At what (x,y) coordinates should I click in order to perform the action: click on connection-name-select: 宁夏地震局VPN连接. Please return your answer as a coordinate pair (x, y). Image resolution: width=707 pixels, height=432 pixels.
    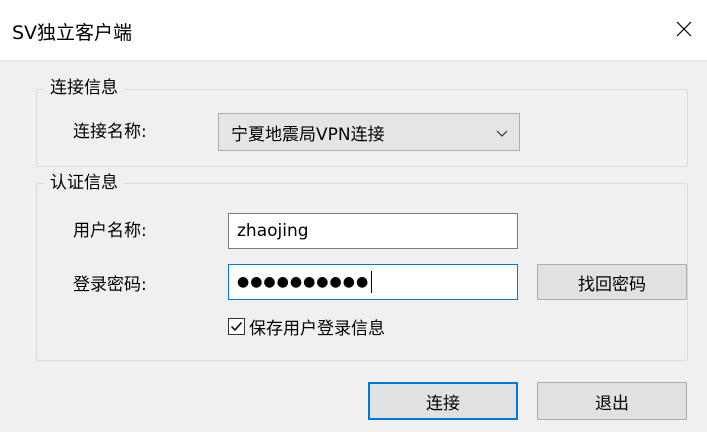
    Looking at the image, I should click on (369, 132).